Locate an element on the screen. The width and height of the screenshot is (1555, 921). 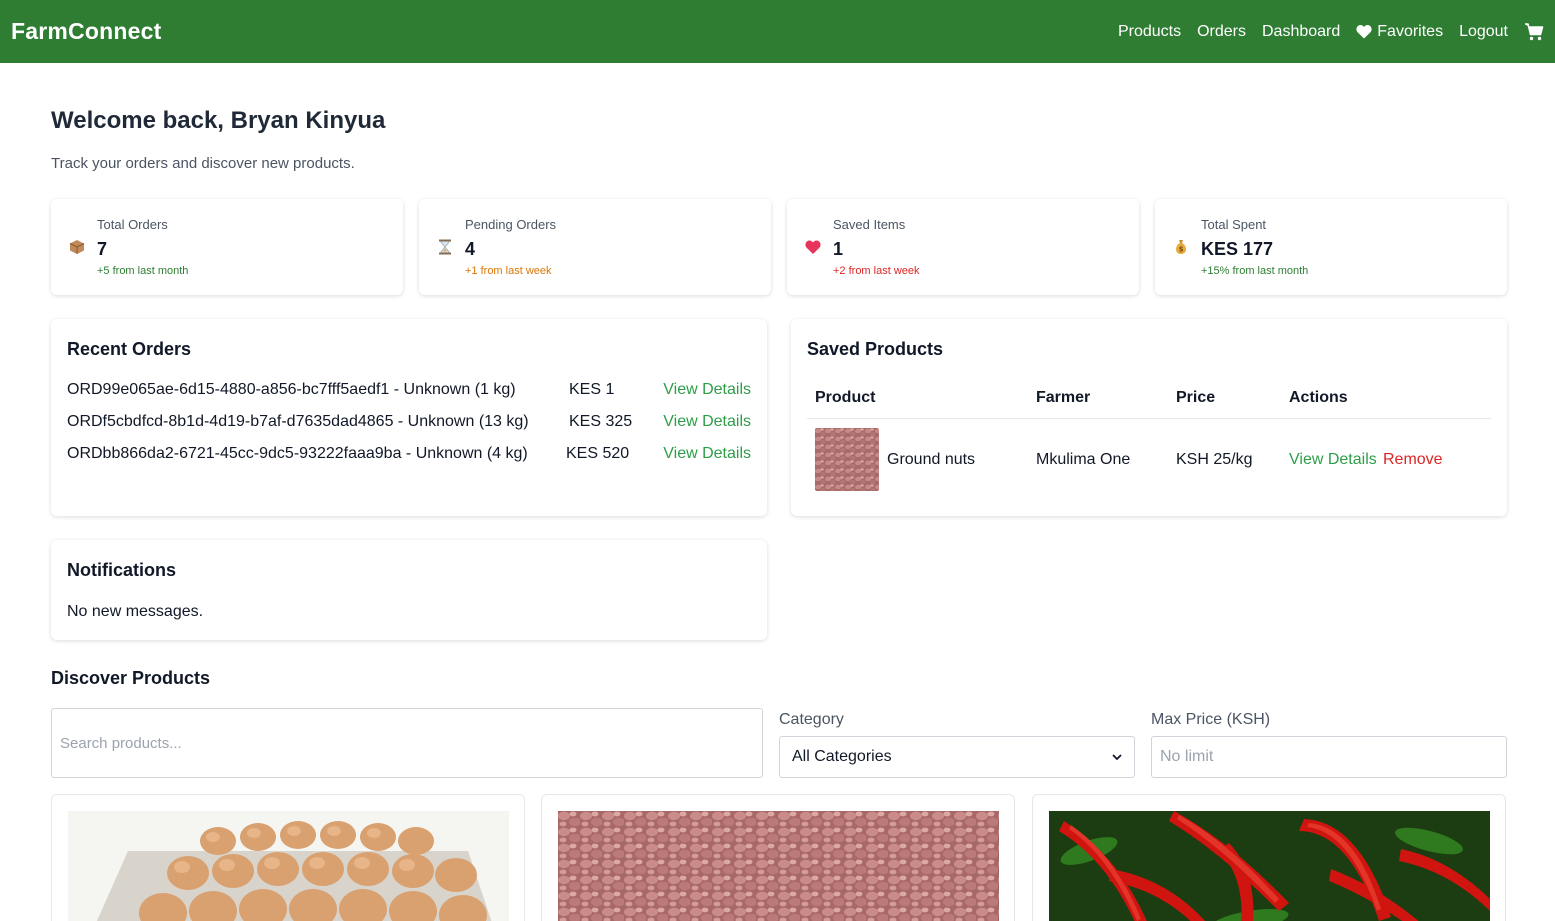
stat-value: 1 is located at coordinates (838, 249).